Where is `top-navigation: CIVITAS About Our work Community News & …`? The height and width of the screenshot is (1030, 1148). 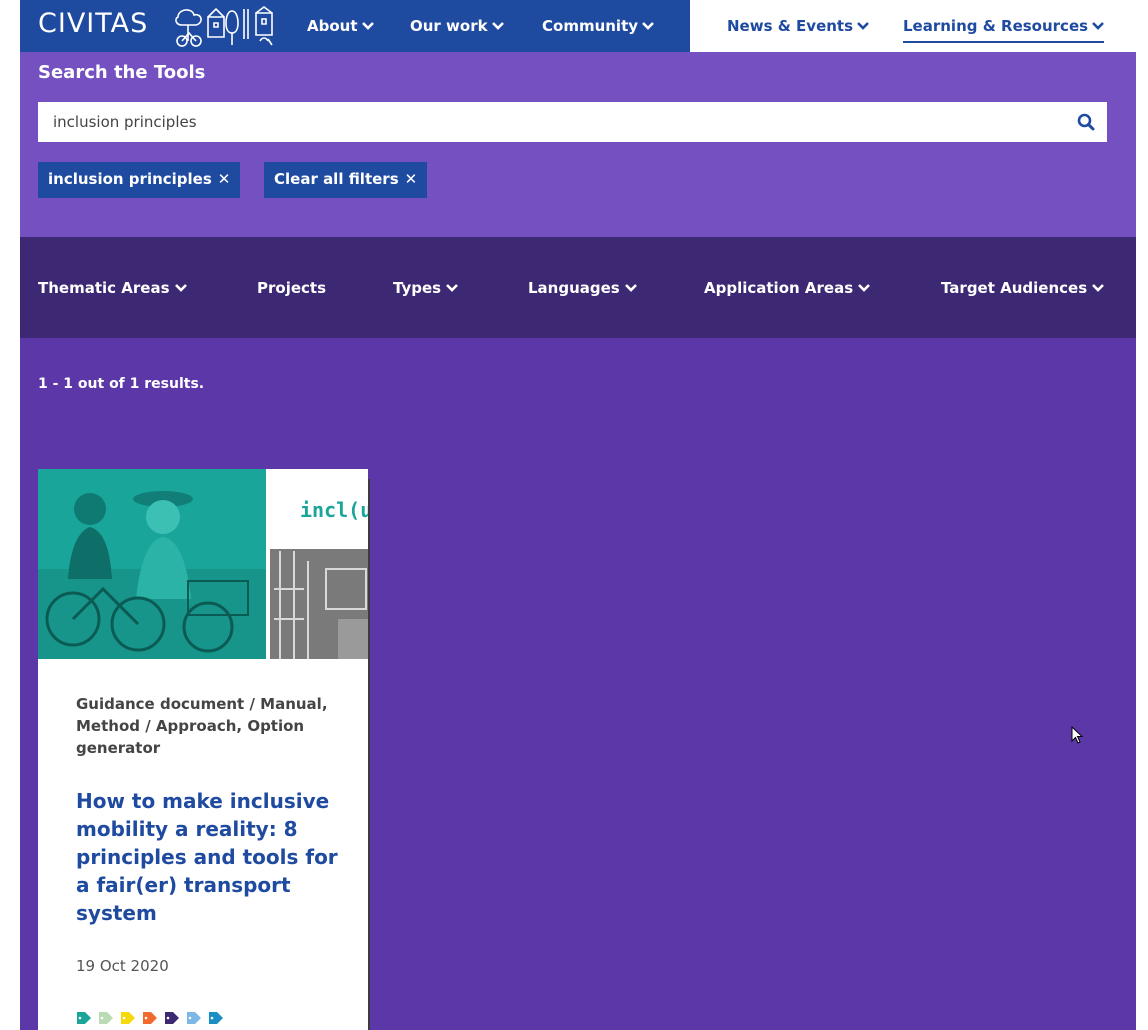
top-navigation: CIVITAS About Our work Community News & … is located at coordinates (578, 26).